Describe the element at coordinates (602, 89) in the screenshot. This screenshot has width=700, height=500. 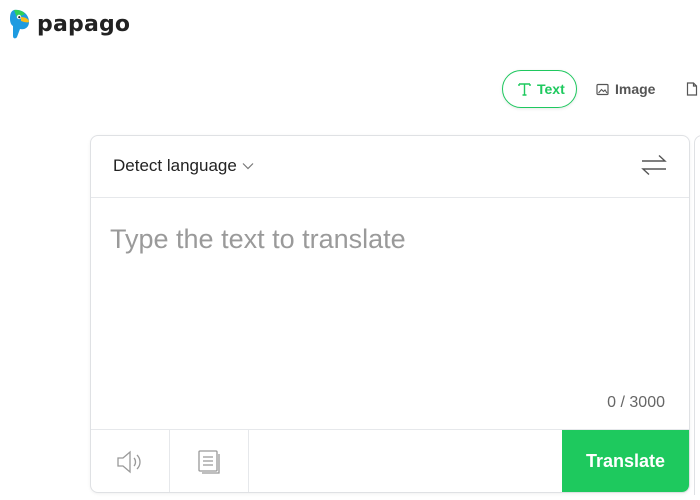
I see `image-icon` at that location.